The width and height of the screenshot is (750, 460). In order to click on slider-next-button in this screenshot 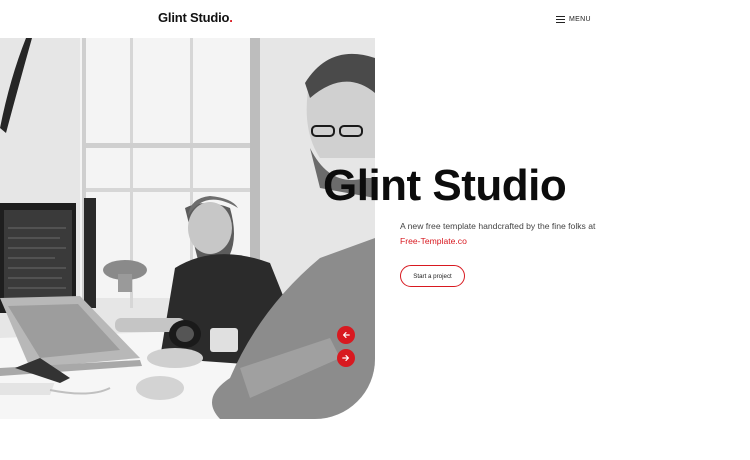, I will do `click(346, 358)`.